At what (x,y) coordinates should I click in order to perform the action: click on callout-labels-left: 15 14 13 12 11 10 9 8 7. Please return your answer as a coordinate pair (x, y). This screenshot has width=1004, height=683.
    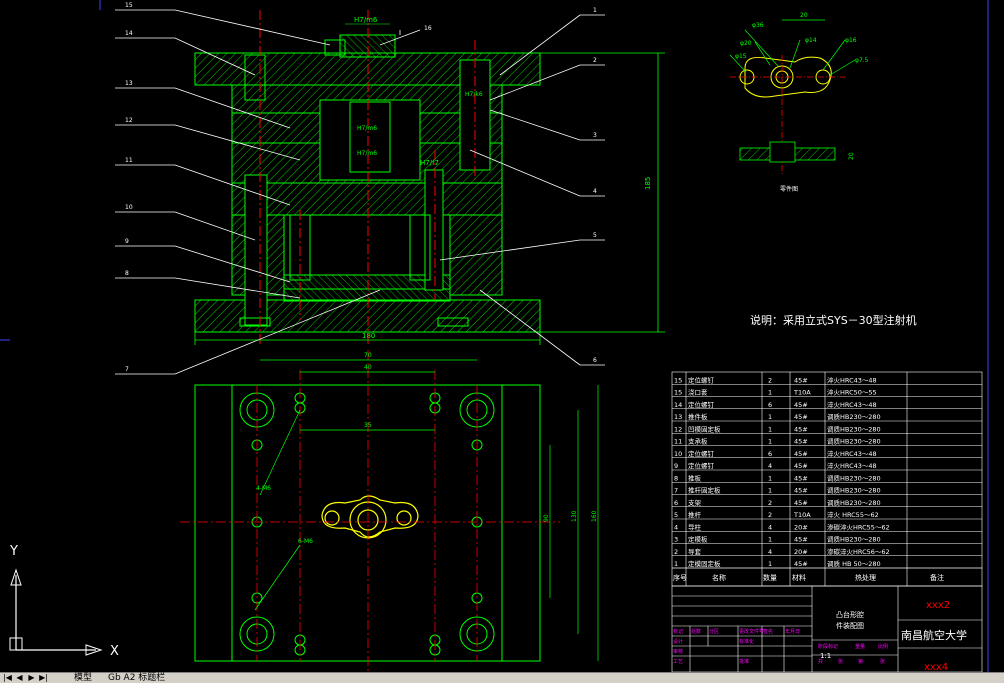
    Looking at the image, I should click on (129, 187).